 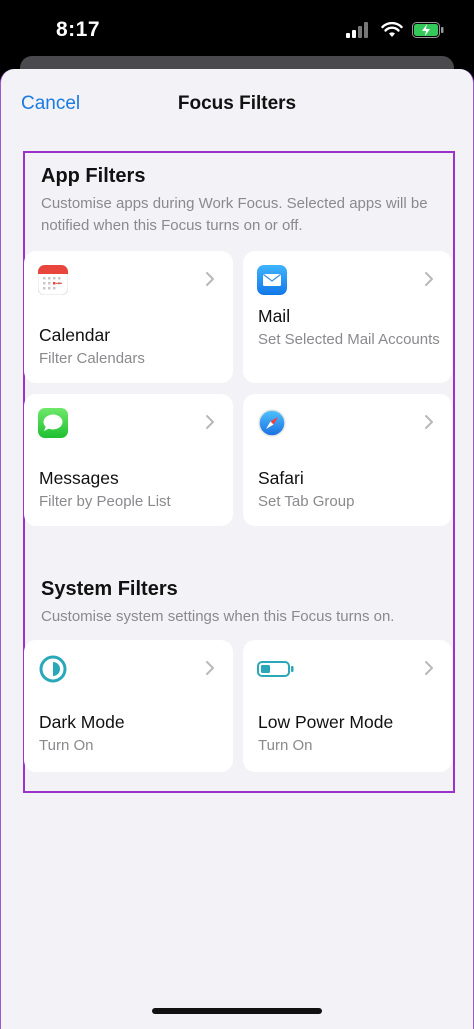 What do you see at coordinates (82, 722) in the screenshot?
I see `card-title: Dark Mode` at bounding box center [82, 722].